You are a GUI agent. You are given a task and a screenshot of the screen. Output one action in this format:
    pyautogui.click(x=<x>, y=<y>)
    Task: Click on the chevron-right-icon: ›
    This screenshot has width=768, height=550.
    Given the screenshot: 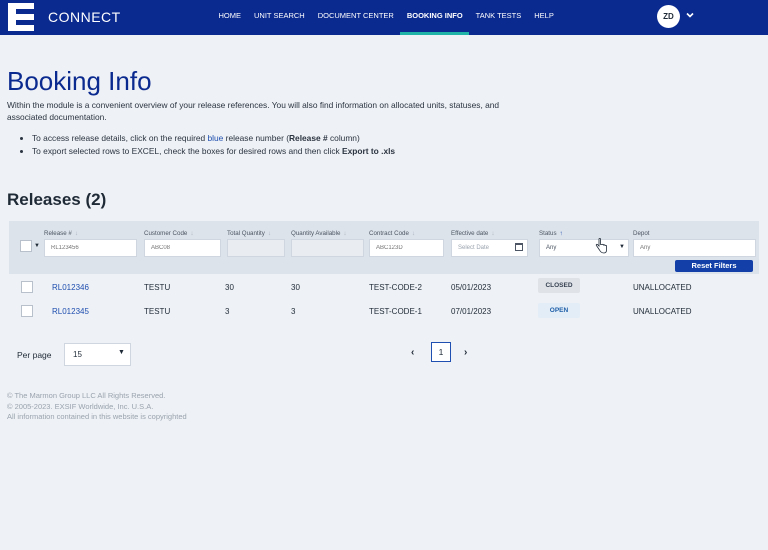 What is the action you would take?
    pyautogui.click(x=465, y=352)
    